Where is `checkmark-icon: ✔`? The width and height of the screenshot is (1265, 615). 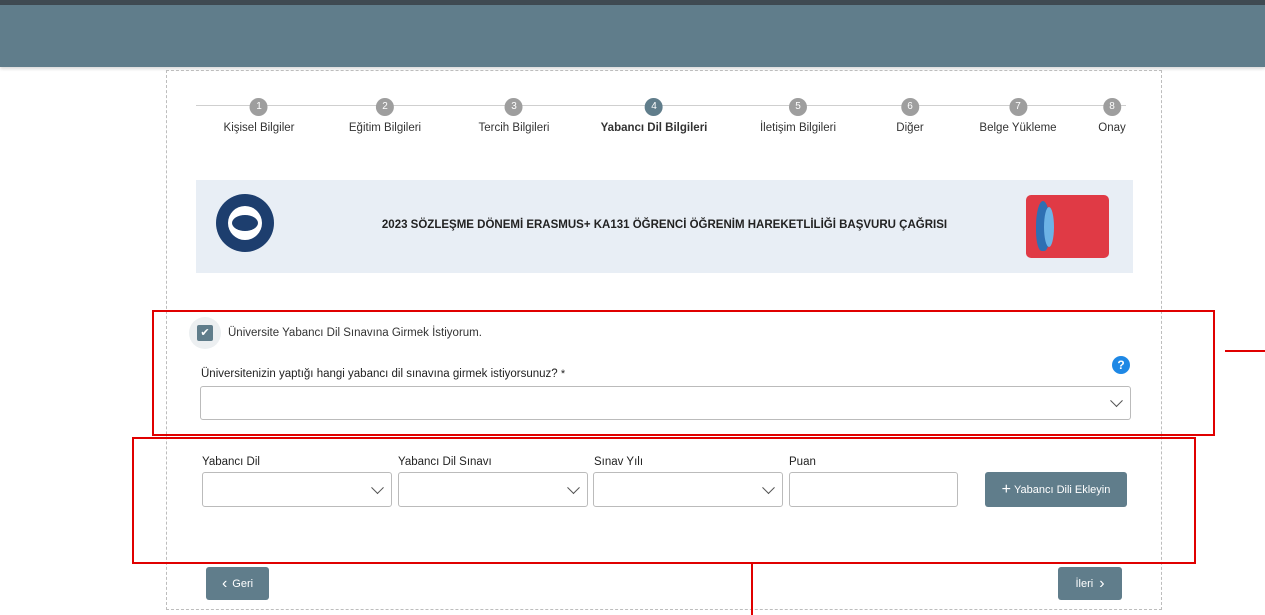 checkmark-icon: ✔ is located at coordinates (205, 333).